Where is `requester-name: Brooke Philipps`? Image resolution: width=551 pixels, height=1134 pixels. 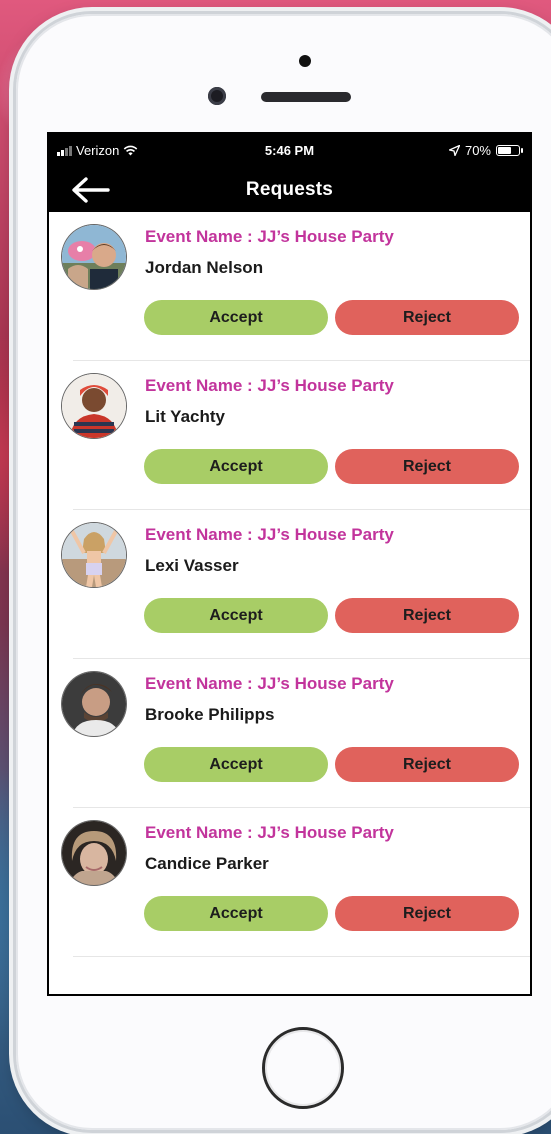
requester-name: Brooke Philipps is located at coordinates (210, 714).